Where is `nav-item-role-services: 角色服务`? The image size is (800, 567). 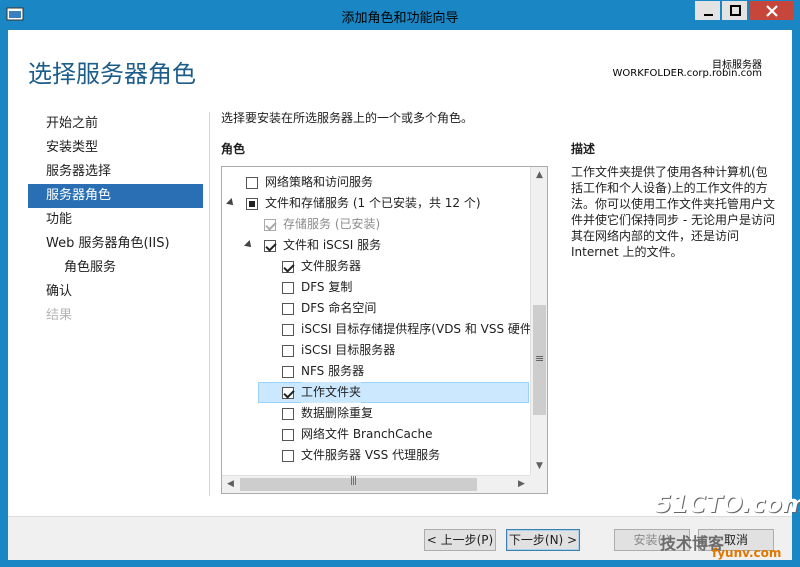
nav-item-role-services: 角色服务 is located at coordinates (115, 268).